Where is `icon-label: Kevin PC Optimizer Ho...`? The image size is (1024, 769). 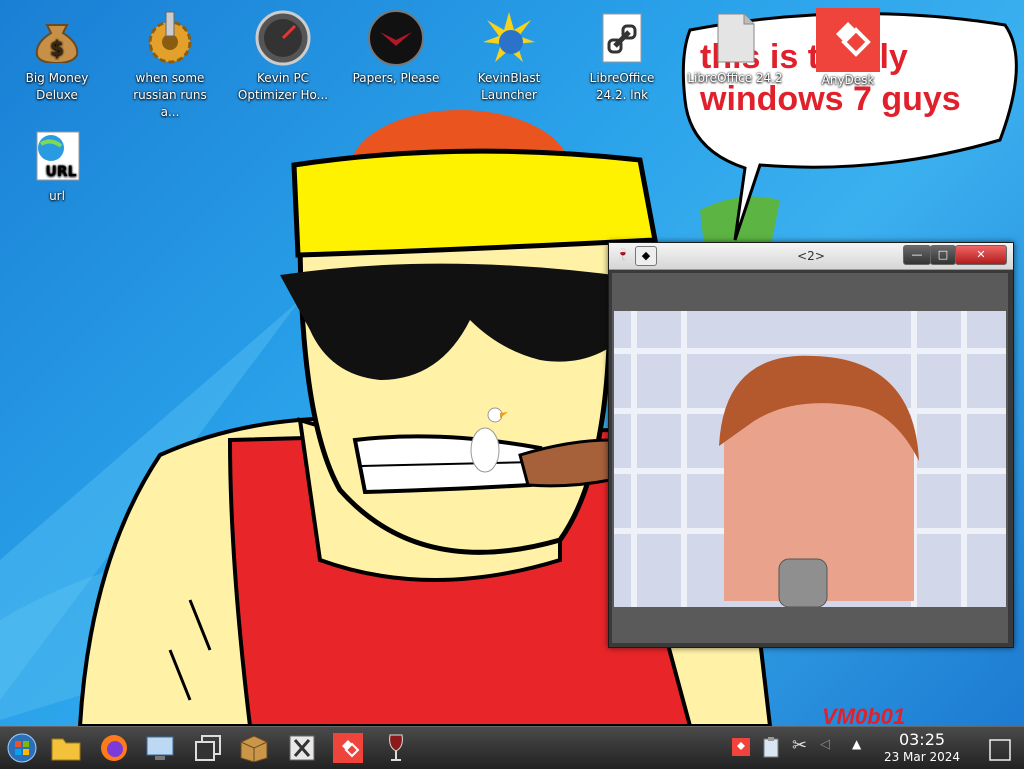
icon-label: Kevin PC Optimizer Ho... is located at coordinates (283, 86).